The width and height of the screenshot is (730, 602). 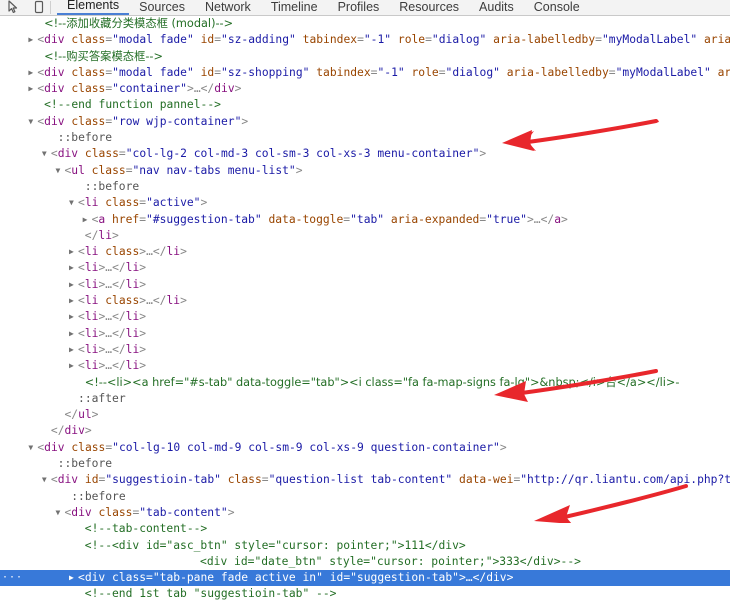 What do you see at coordinates (228, 7) in the screenshot?
I see `tab-network: Network` at bounding box center [228, 7].